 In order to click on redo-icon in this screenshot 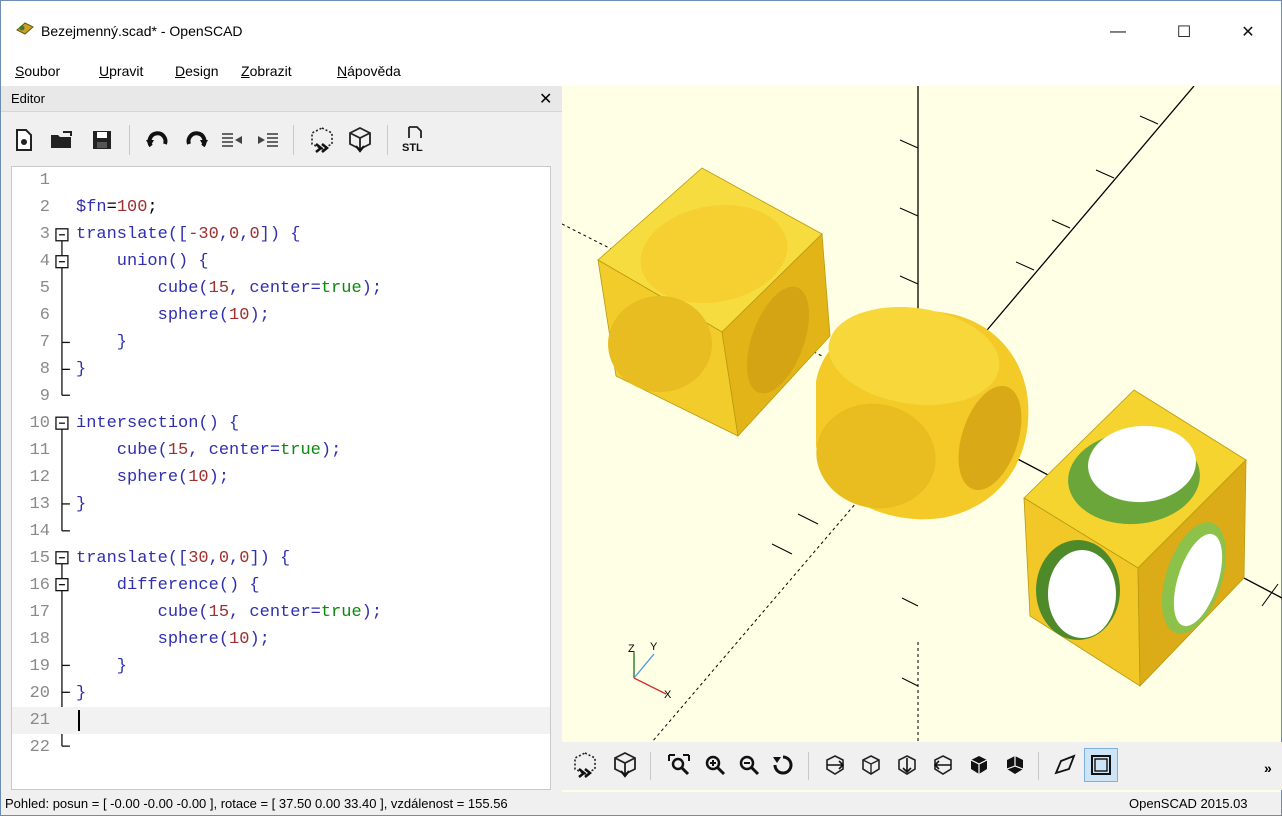, I will do `click(196, 140)`.